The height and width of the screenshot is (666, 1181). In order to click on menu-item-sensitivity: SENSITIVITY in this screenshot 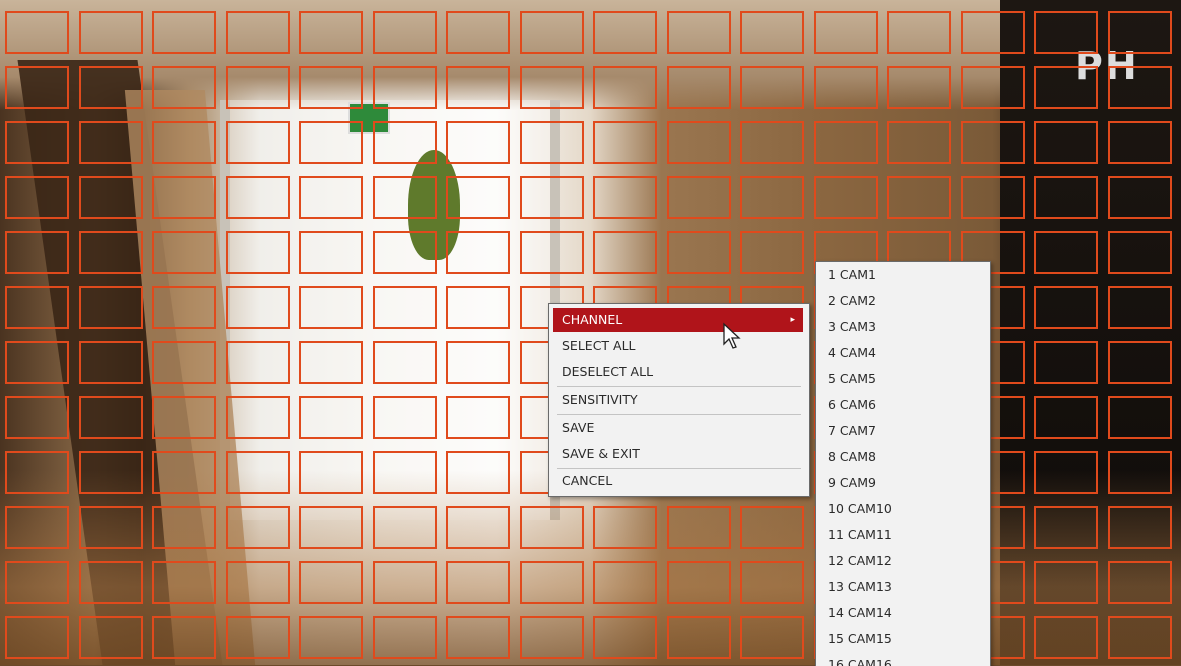, I will do `click(678, 400)`.